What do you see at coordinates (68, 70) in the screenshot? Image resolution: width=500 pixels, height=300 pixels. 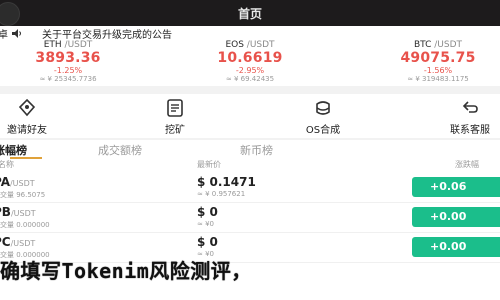 I see `ticker-change: -1.25%` at bounding box center [68, 70].